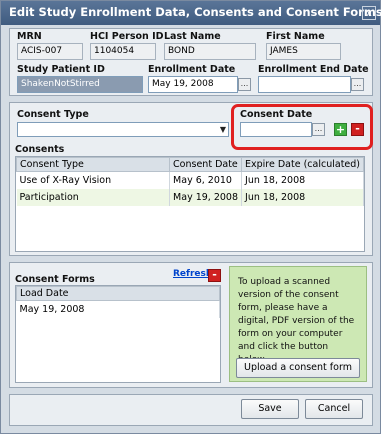 The image size is (381, 434). I want to click on list-item: May 19, 2008, so click(118, 309).